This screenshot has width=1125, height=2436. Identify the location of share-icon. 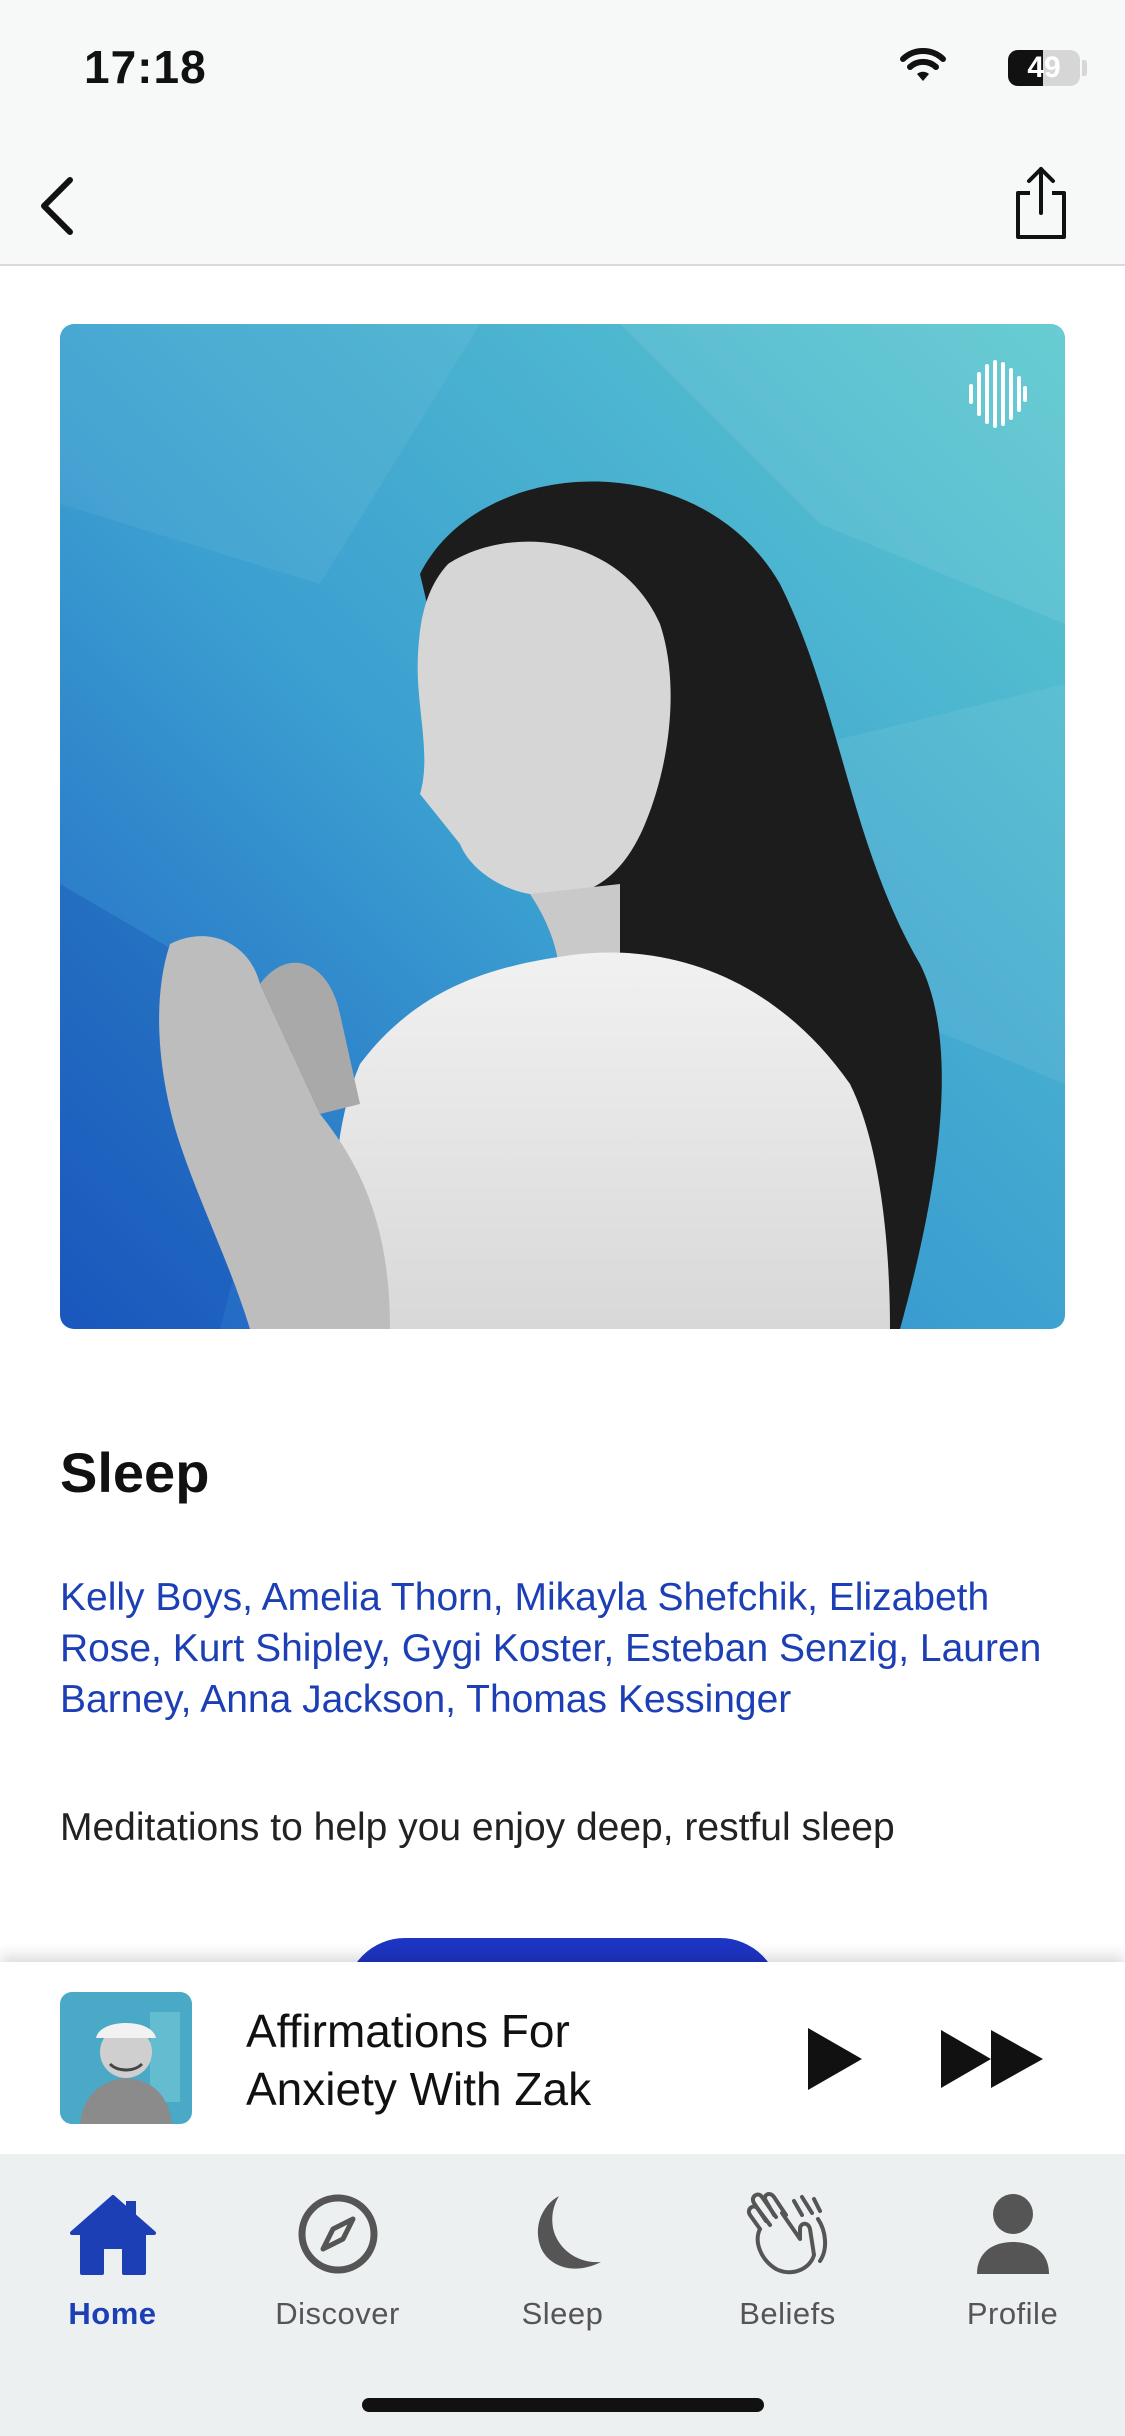
(1041, 203).